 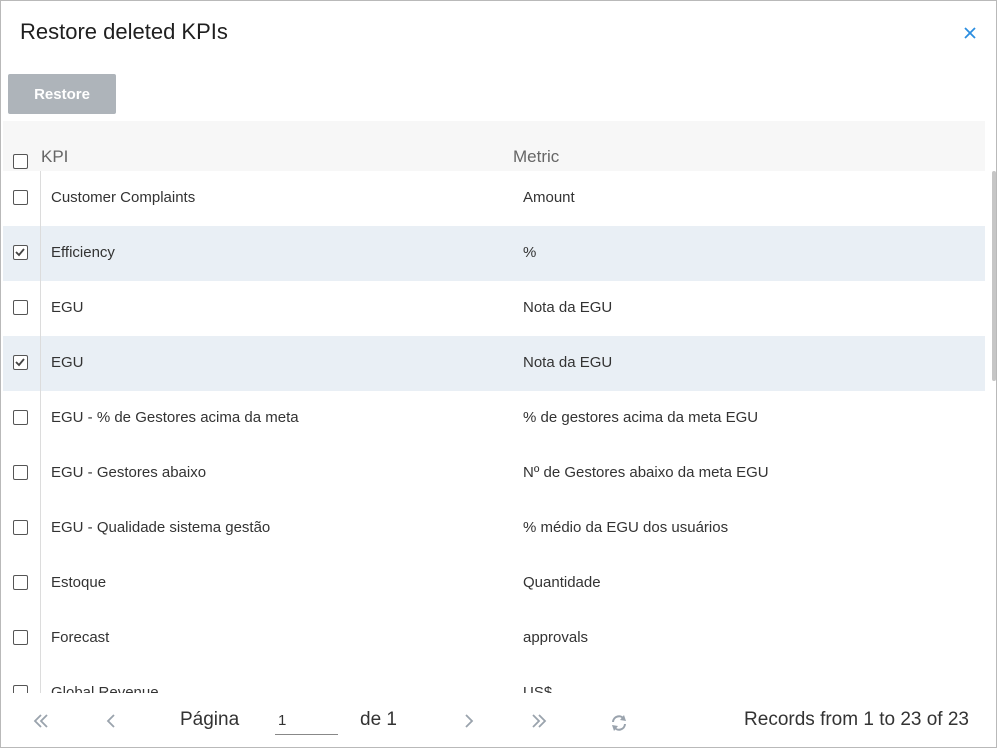 What do you see at coordinates (40, 432) in the screenshot?
I see `column-divider` at bounding box center [40, 432].